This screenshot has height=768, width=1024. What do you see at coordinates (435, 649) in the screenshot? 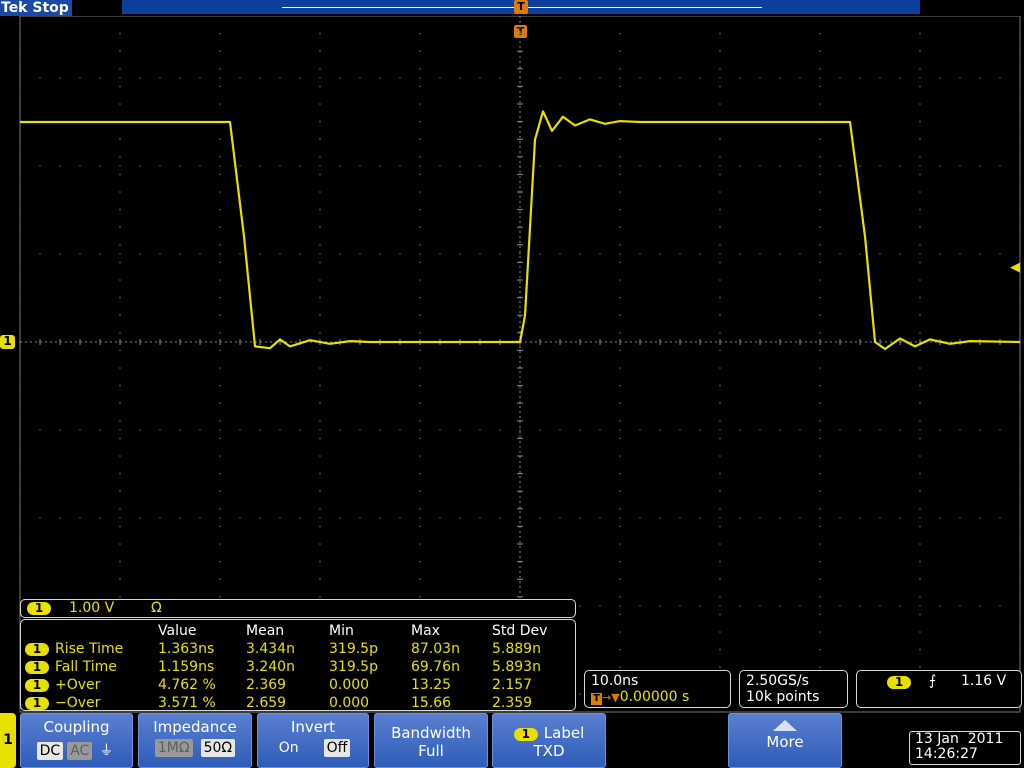
I see `measurement-max: 87.03n` at bounding box center [435, 649].